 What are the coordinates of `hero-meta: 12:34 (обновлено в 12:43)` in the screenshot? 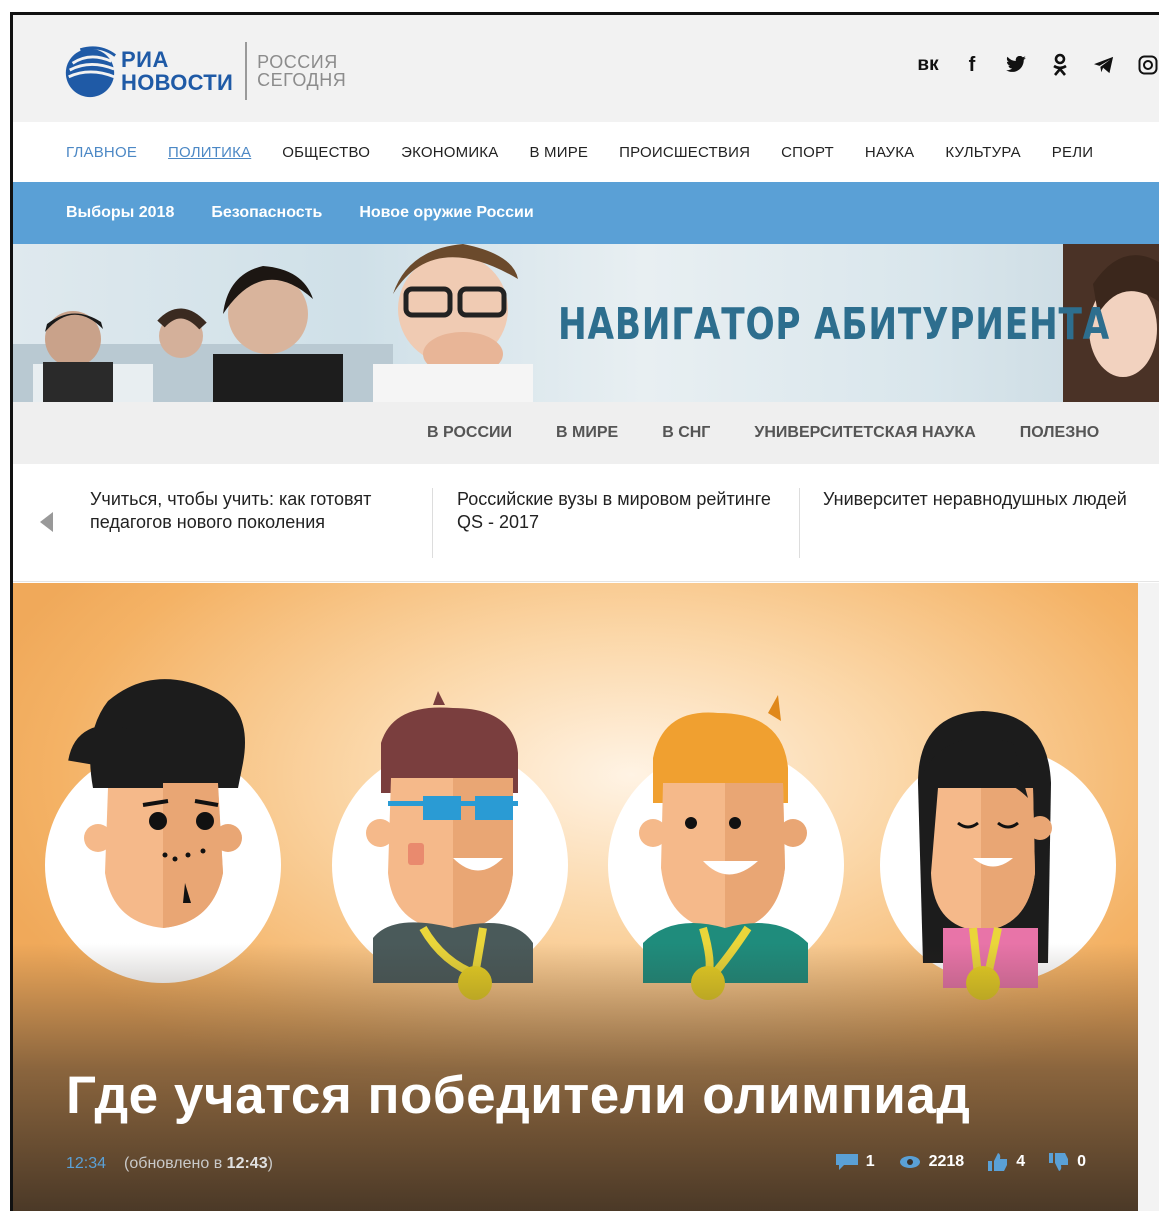 It's located at (169, 1164).